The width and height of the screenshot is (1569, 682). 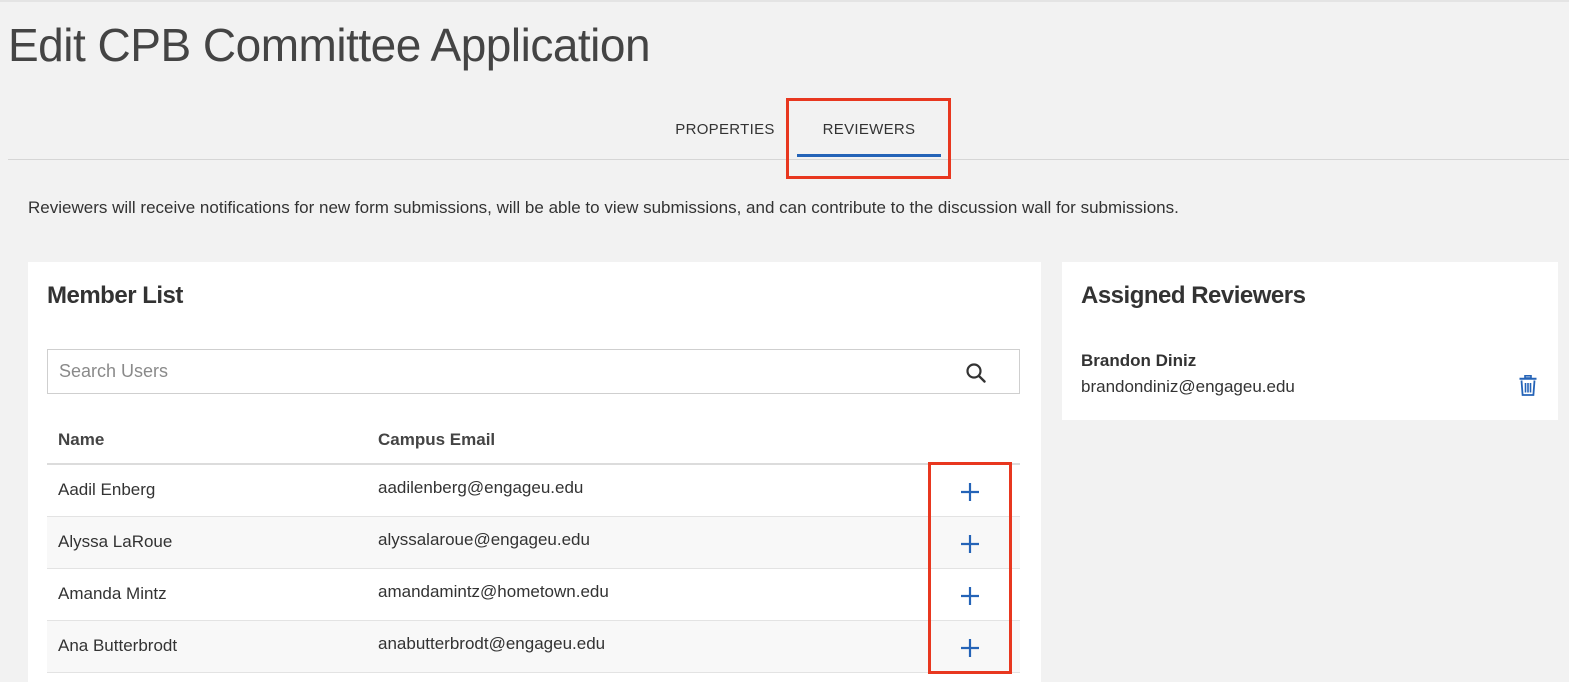 I want to click on reviewer-email: brandondiniz@engageu.edu, so click(x=1188, y=386).